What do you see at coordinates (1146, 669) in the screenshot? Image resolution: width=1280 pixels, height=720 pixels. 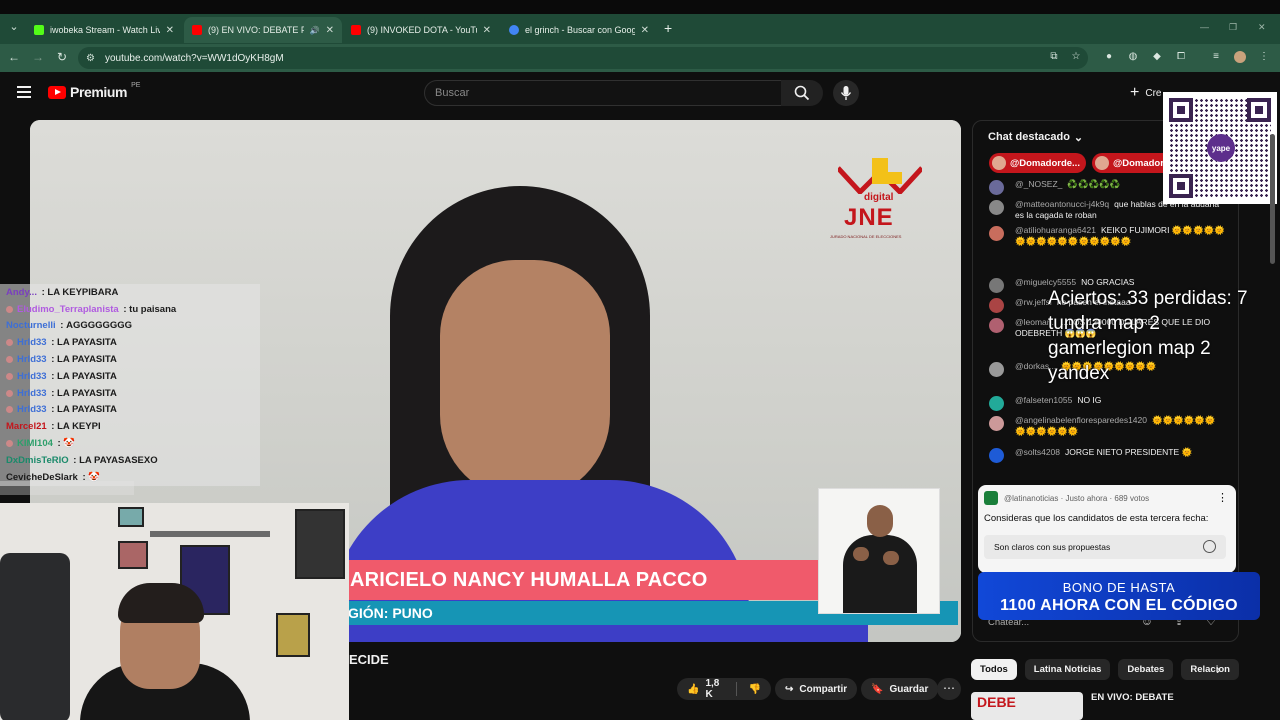 I see `chip-debates: Debates` at bounding box center [1146, 669].